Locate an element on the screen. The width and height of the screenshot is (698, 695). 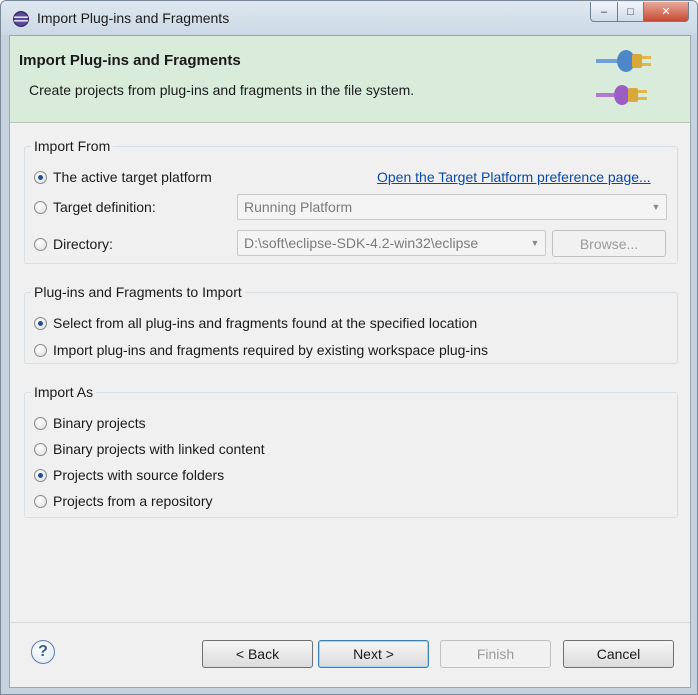
radio-binary-linked: Binary projects with linked content is located at coordinates (149, 449).